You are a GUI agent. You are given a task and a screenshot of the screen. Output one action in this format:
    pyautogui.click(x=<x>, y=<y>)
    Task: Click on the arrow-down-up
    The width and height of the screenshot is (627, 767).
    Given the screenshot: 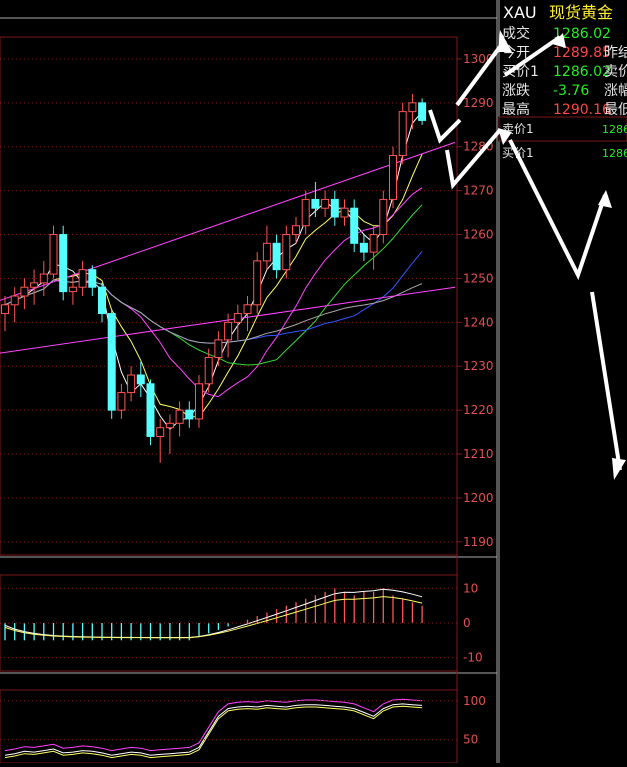 What is the action you would take?
    pyautogui.click(x=557, y=210)
    